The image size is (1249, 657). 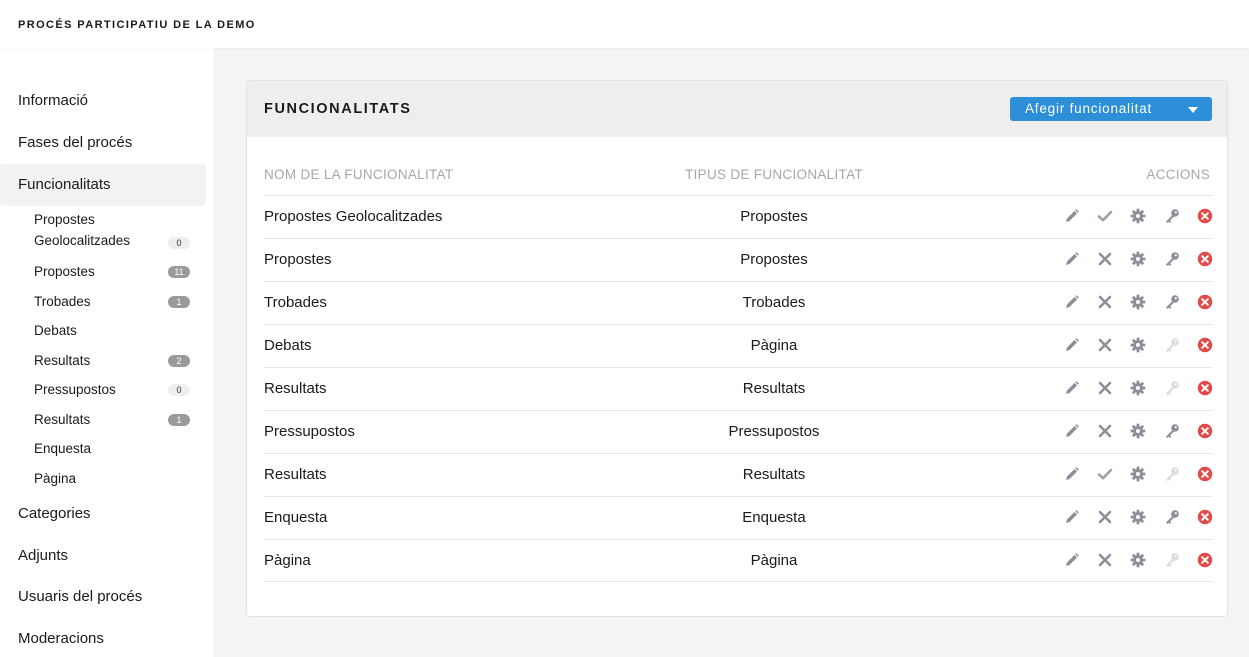 I want to click on sidebar-item-fases: Fases del procés, so click(x=103, y=143).